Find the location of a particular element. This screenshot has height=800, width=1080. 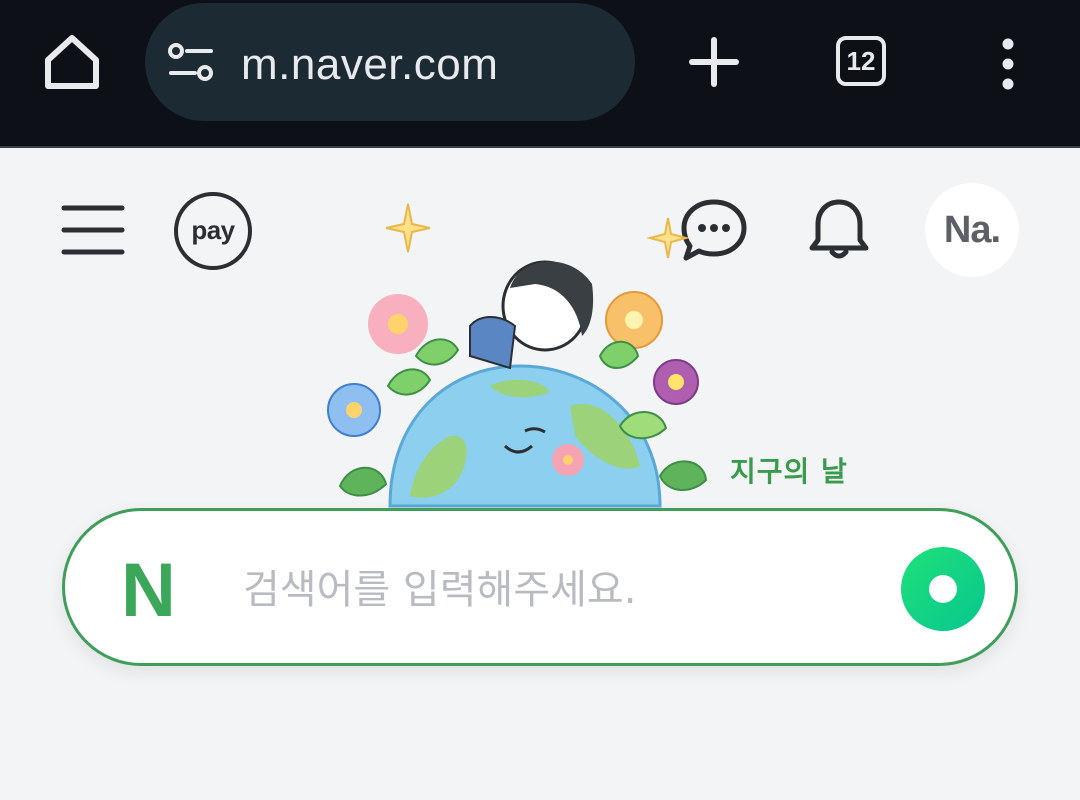

browser-menu-button is located at coordinates (1008, 64).